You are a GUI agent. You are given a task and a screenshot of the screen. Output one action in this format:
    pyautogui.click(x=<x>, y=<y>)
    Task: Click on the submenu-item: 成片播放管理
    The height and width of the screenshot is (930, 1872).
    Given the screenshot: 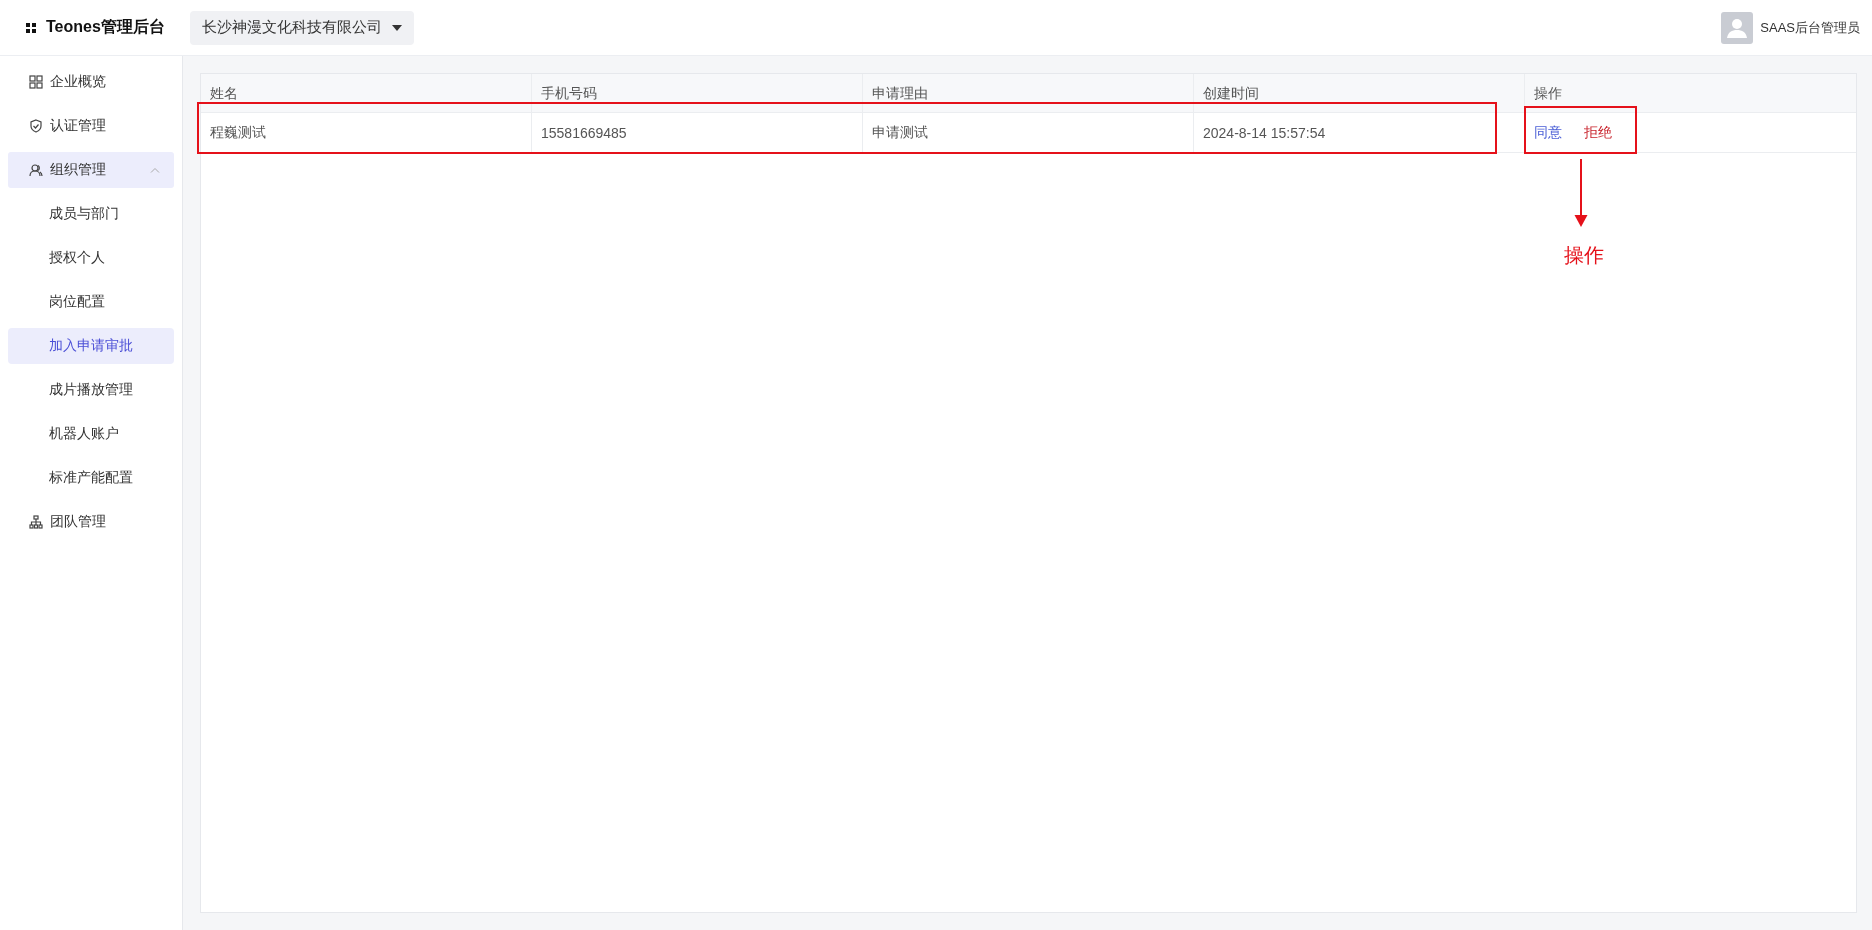 What is the action you would take?
    pyautogui.click(x=91, y=390)
    